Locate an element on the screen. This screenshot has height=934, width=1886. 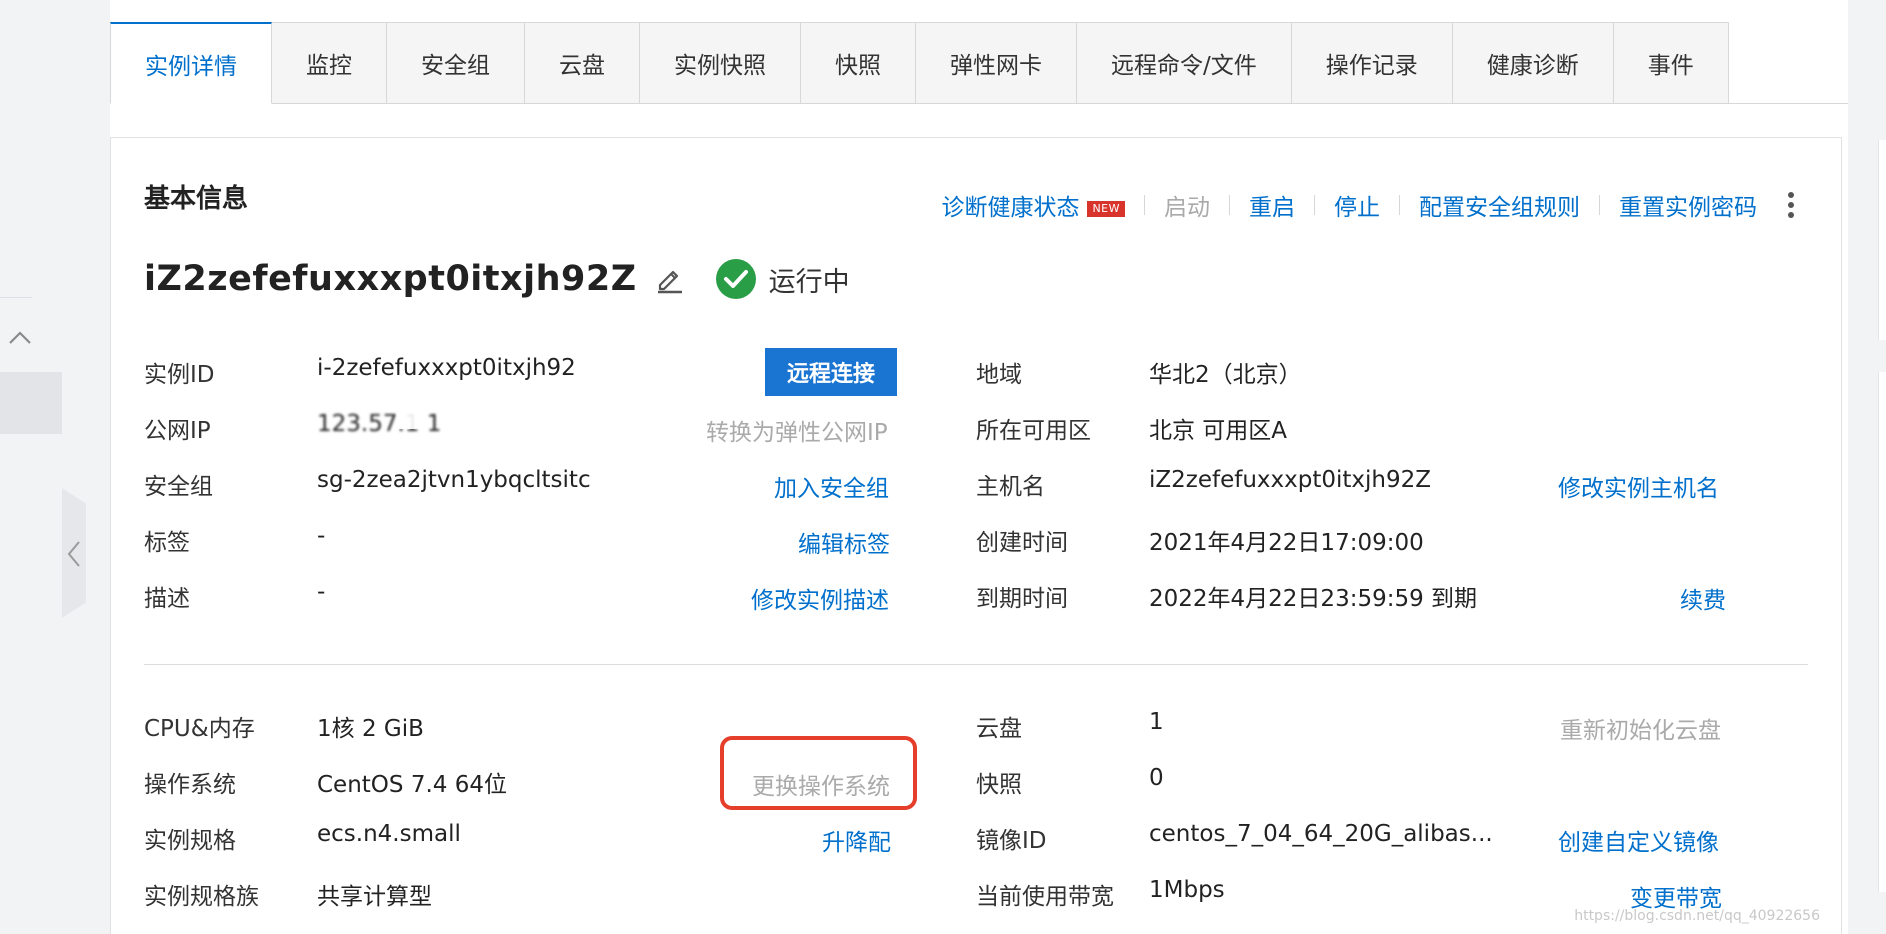
spec-label: 实例规格 is located at coordinates (190, 841).